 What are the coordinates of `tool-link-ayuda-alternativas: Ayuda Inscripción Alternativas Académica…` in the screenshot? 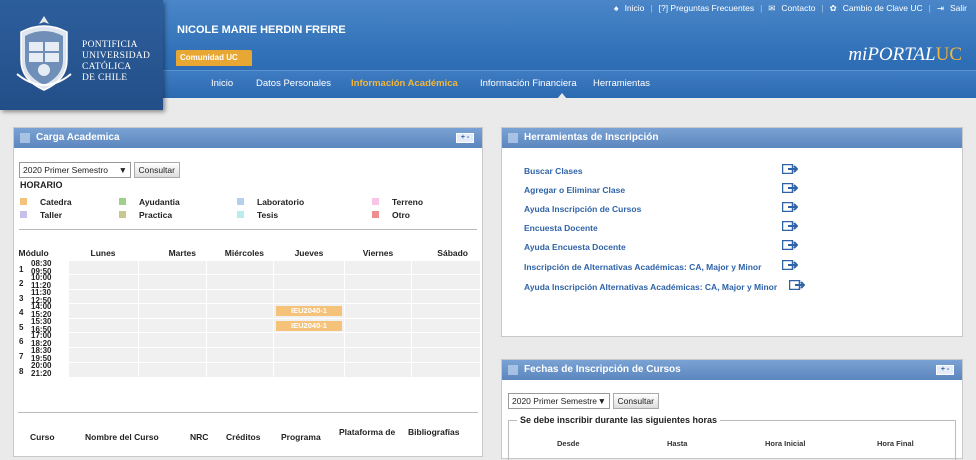 It's located at (650, 287).